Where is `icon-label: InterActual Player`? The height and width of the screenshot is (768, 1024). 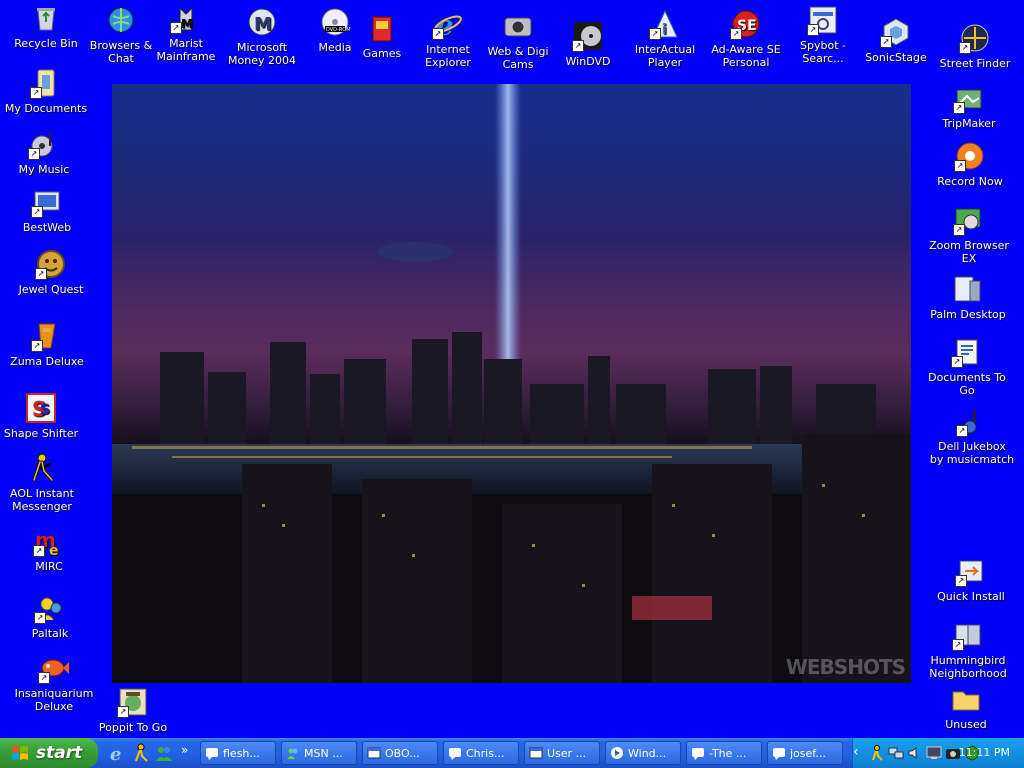 icon-label: InterActual Player is located at coordinates (665, 56).